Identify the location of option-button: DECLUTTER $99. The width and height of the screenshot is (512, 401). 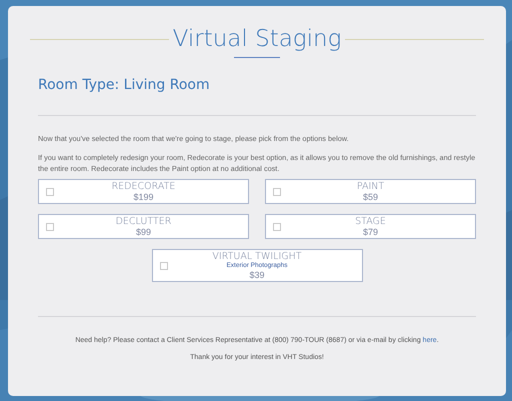
(143, 226).